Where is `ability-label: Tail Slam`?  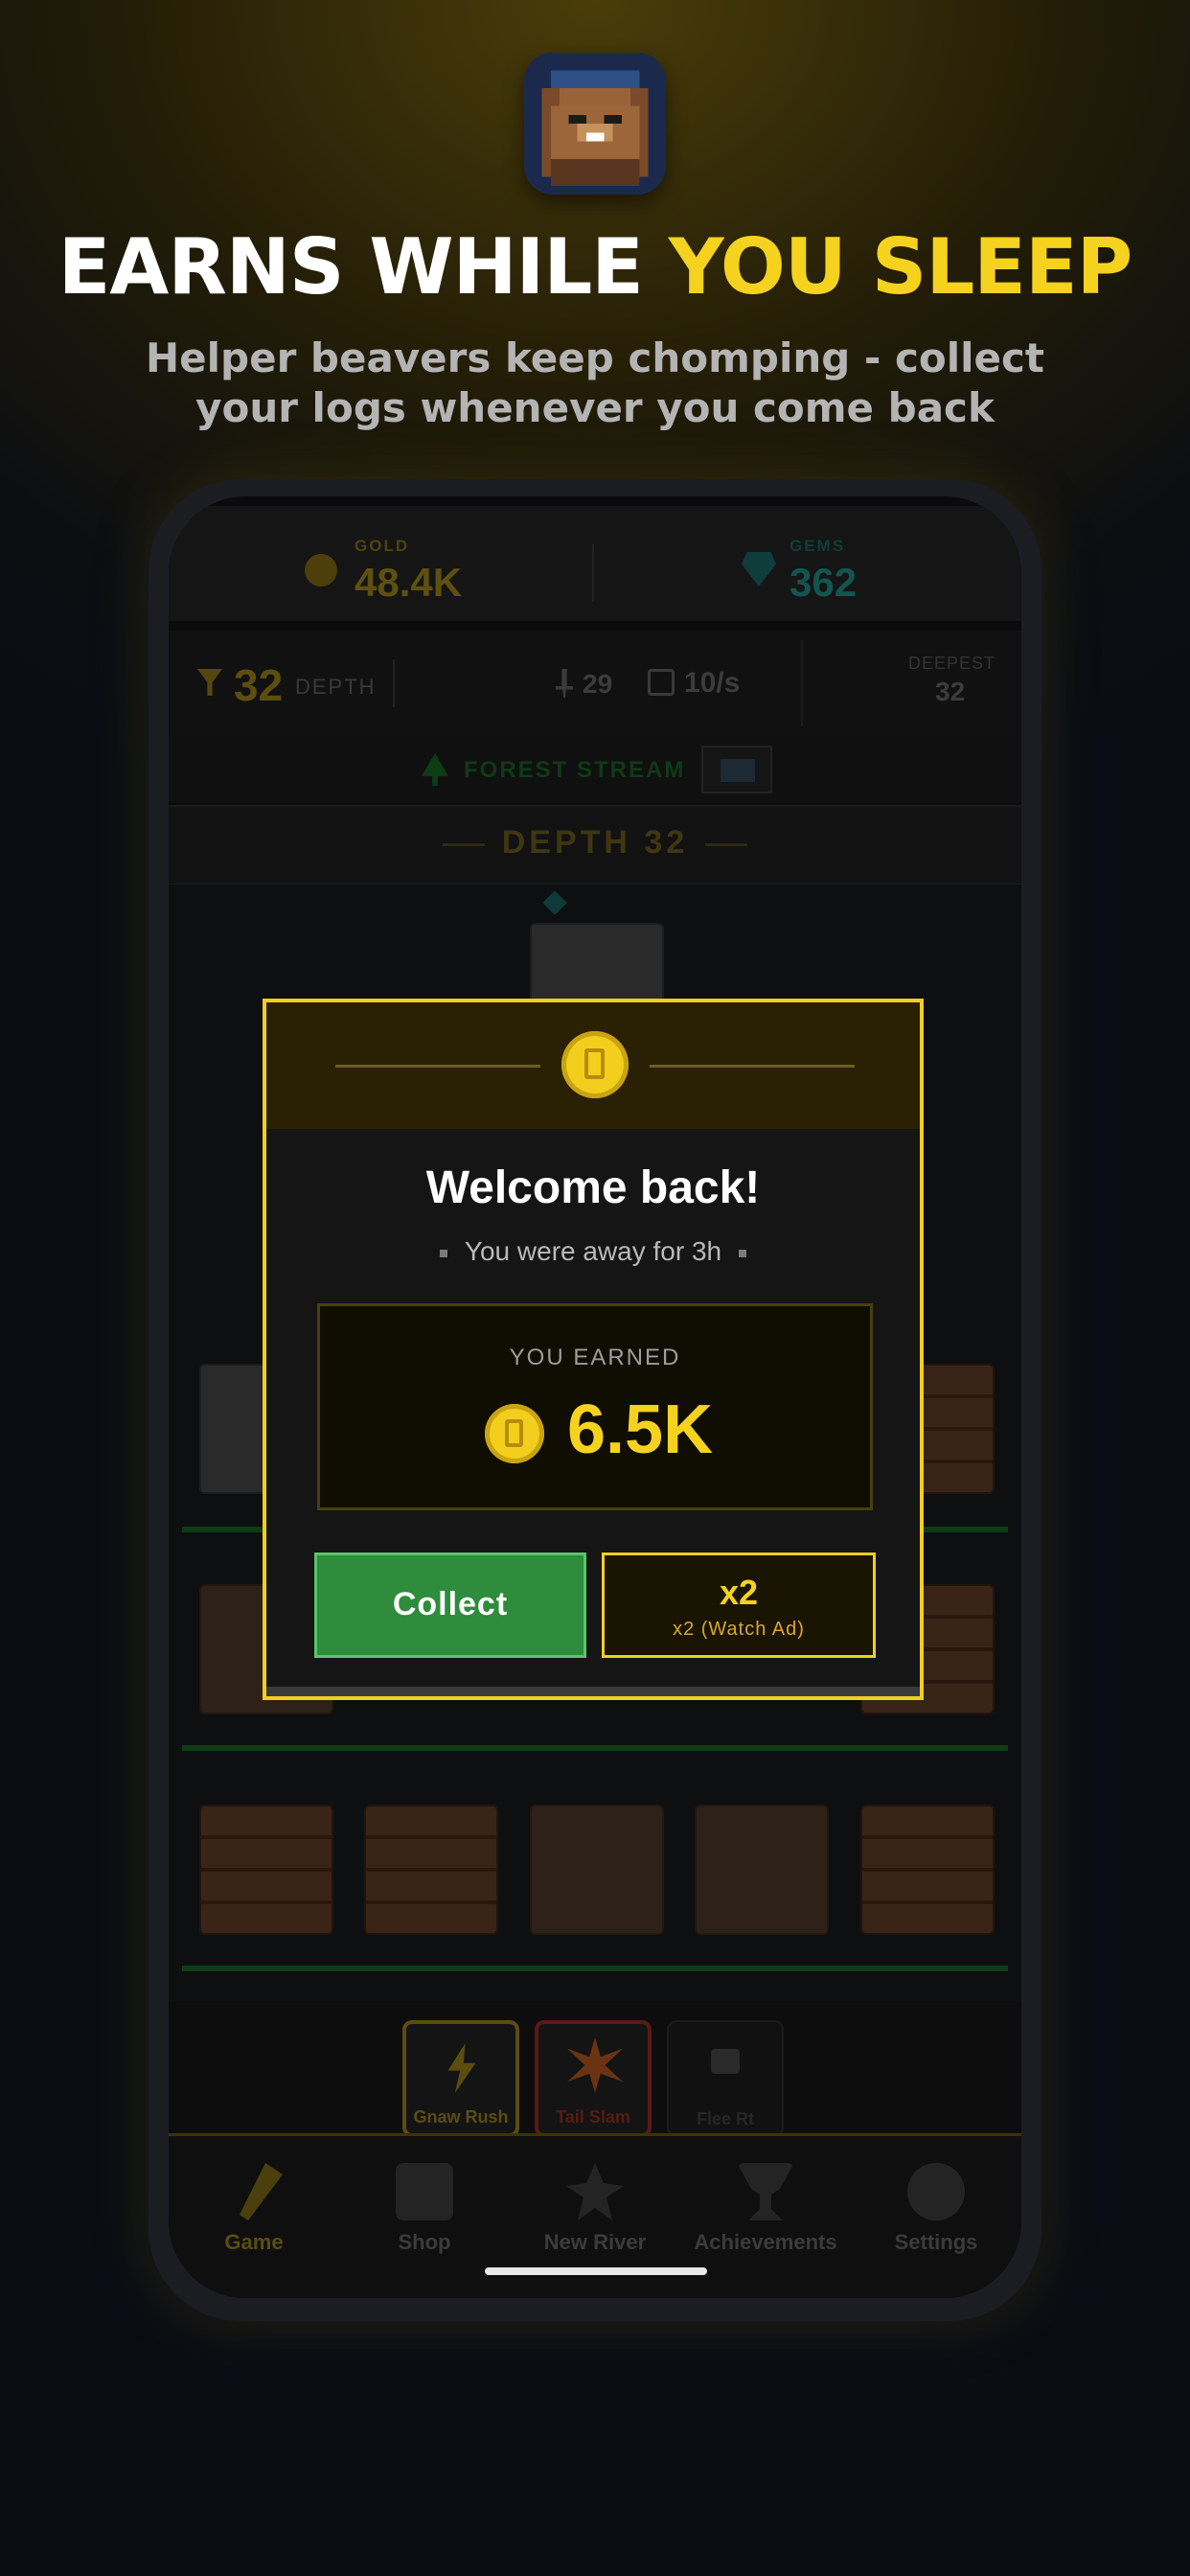 ability-label: Tail Slam is located at coordinates (593, 2117).